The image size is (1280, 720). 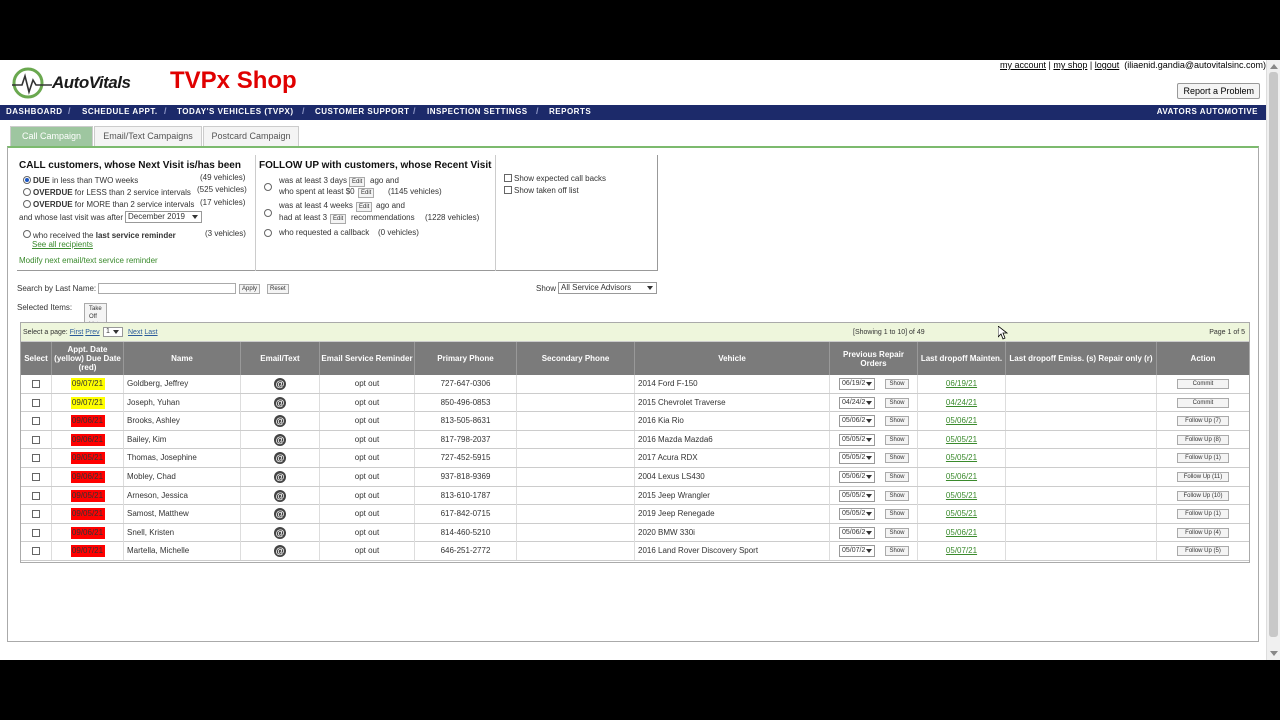 What do you see at coordinates (338, 219) in the screenshot?
I see `edit-recs-button: Edit` at bounding box center [338, 219].